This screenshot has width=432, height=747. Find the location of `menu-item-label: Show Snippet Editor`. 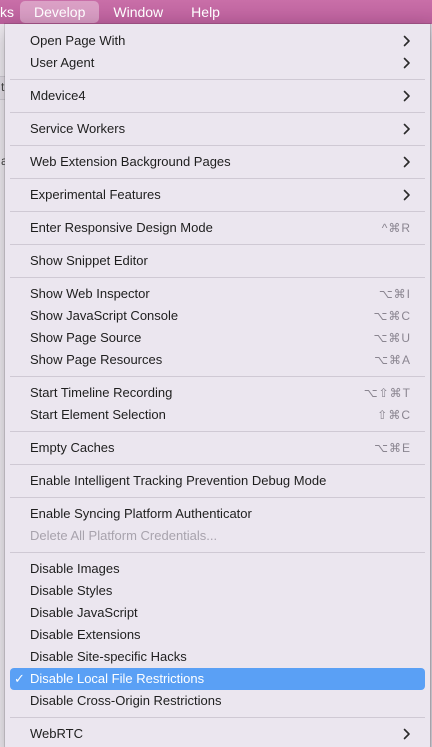

menu-item-label: Show Snippet Editor is located at coordinates (89, 260).